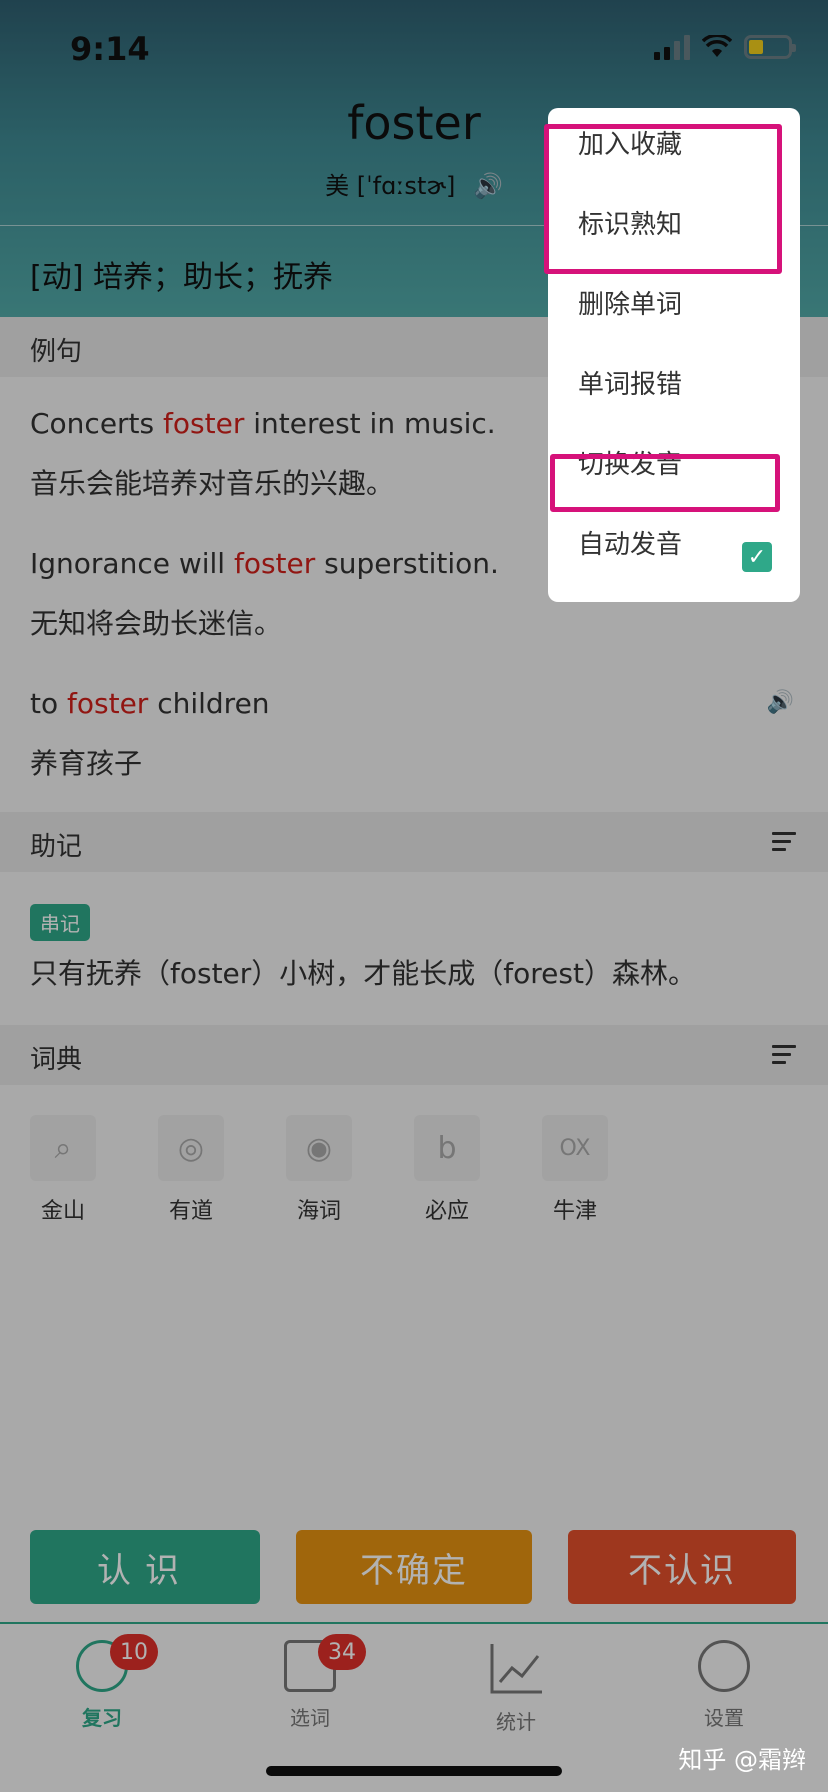  Describe the element at coordinates (757, 557) in the screenshot. I see `checkmark-icon: ✓` at that location.